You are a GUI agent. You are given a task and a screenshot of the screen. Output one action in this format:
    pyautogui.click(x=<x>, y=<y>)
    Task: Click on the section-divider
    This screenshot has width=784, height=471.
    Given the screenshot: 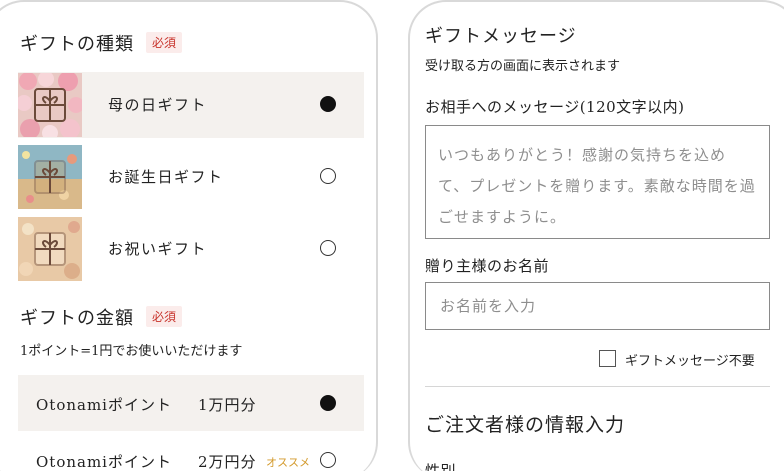 What is the action you would take?
    pyautogui.click(x=597, y=386)
    